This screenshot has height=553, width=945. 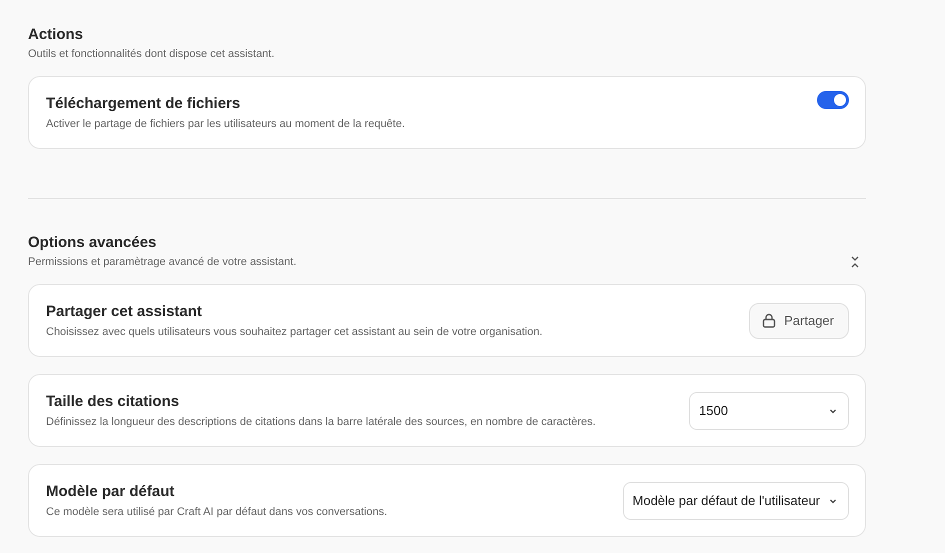 What do you see at coordinates (151, 54) in the screenshot?
I see `section-subtitle: Outils et fonctionnalités dont dispose cet assistant.` at bounding box center [151, 54].